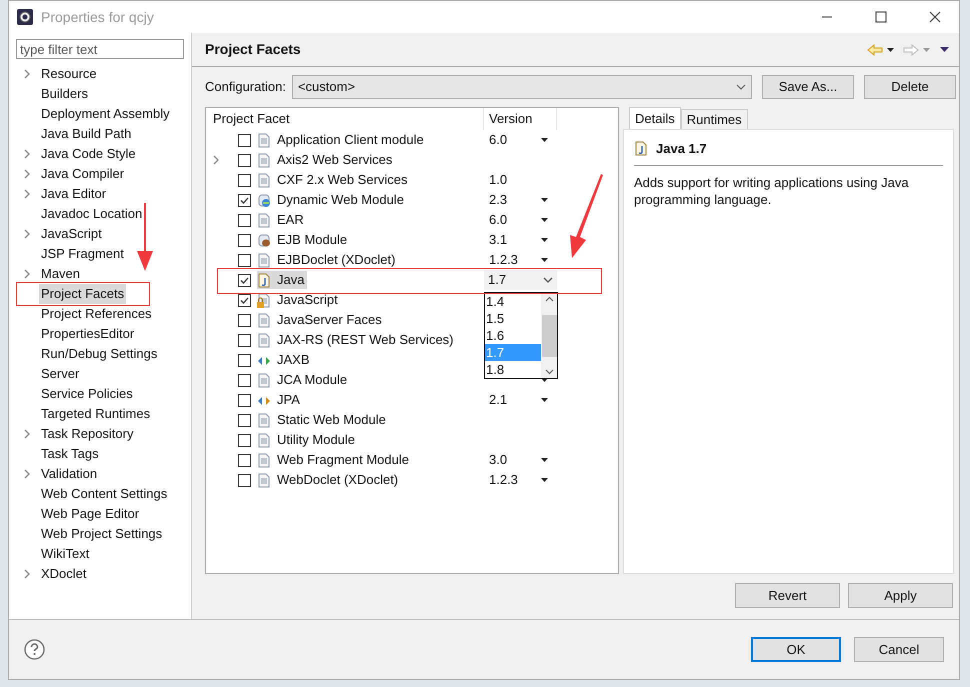 The height and width of the screenshot is (687, 970). Describe the element at coordinates (899, 649) in the screenshot. I see `dialog-button: Cancel` at that location.